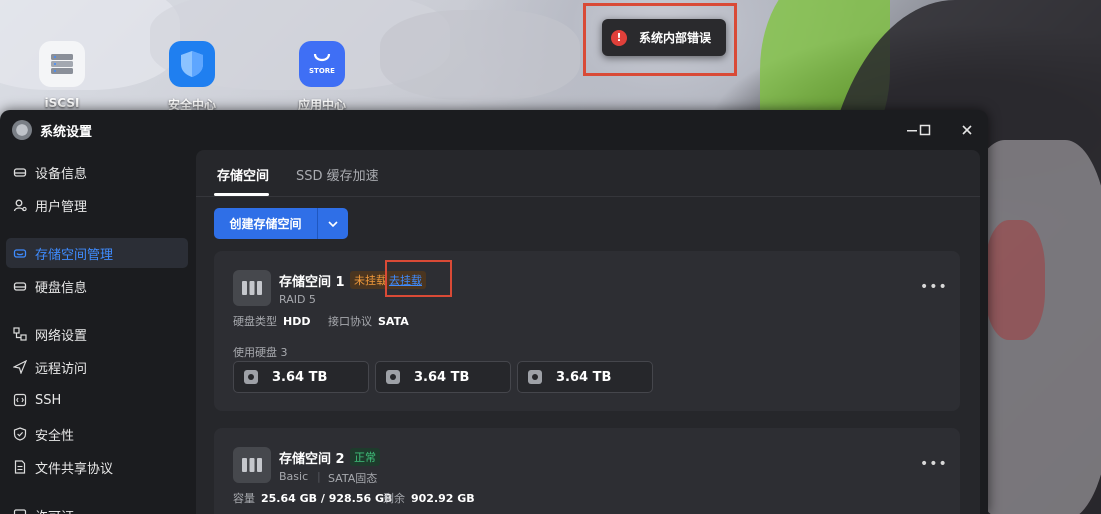  What do you see at coordinates (62, 103) in the screenshot?
I see `desktop-icon-label: iSCSI` at bounding box center [62, 103].